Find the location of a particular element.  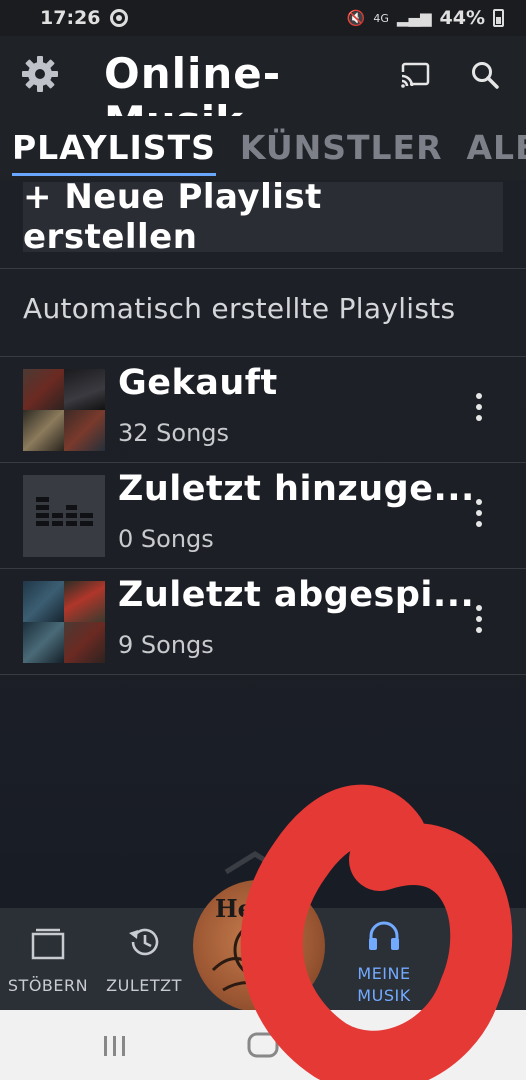

playlist-row-gekauft: Gekauft 32 Songs is located at coordinates (263, 410).